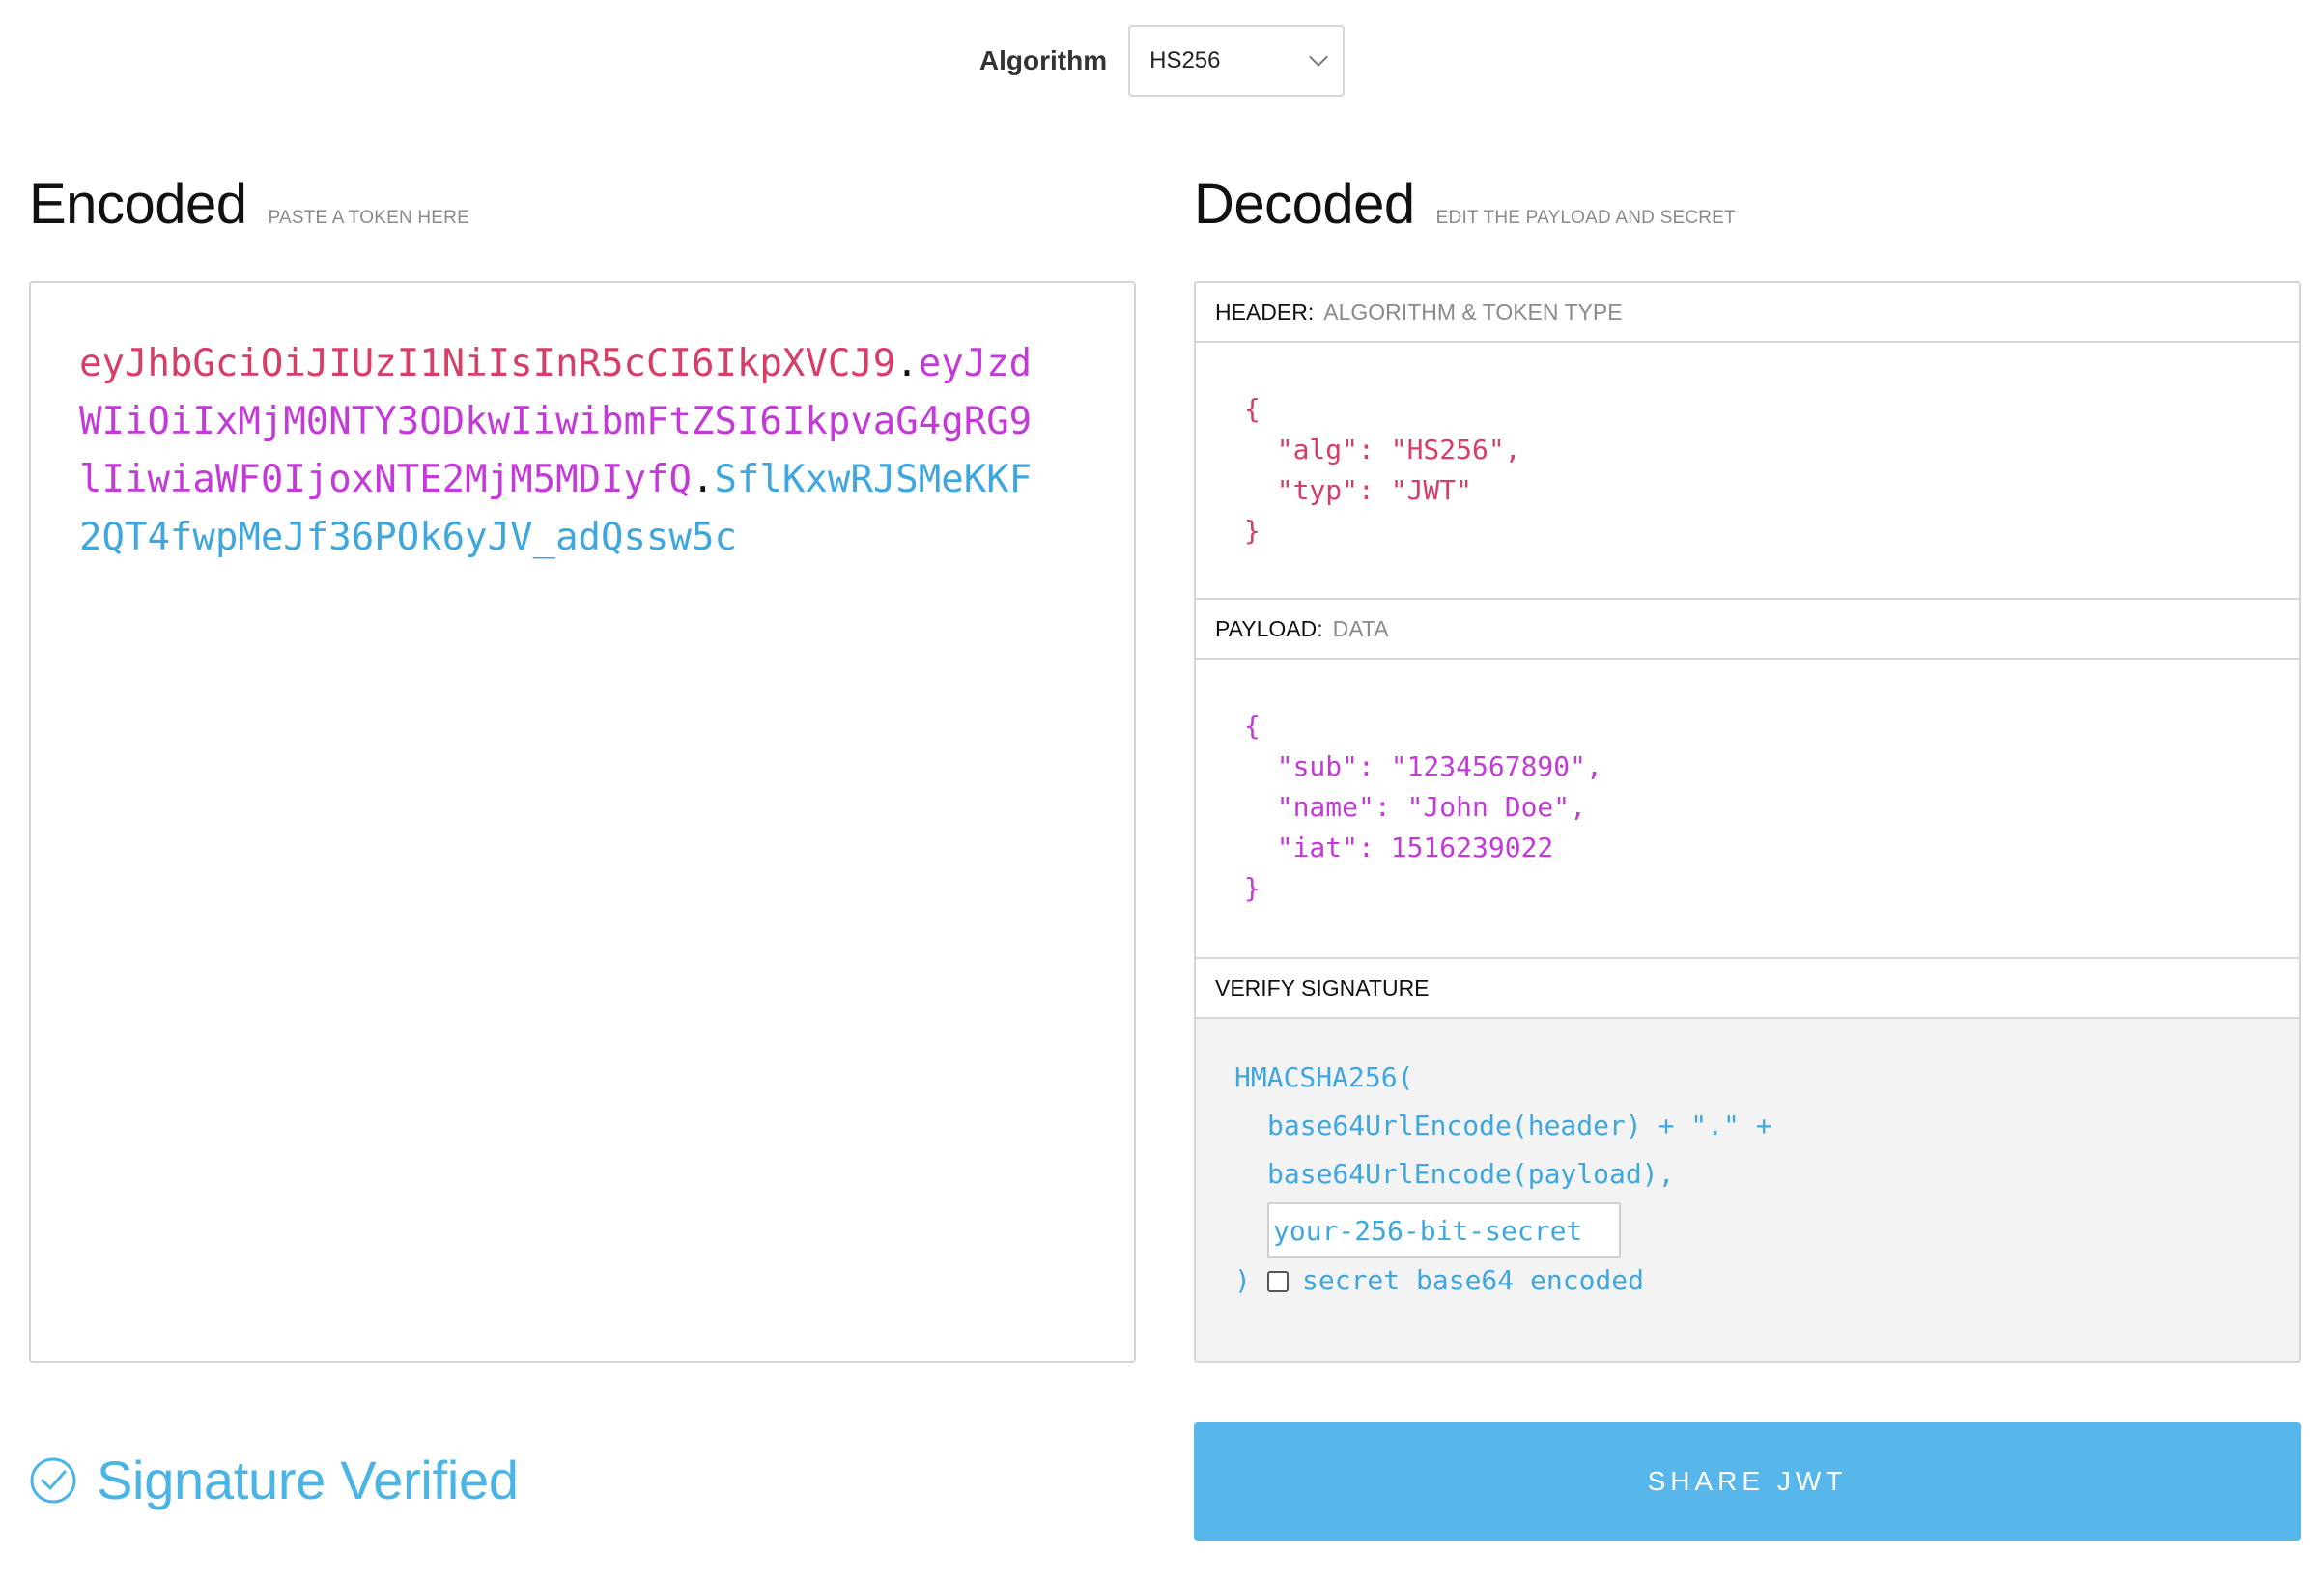  What do you see at coordinates (53, 1480) in the screenshot?
I see `check-circle-icon` at bounding box center [53, 1480].